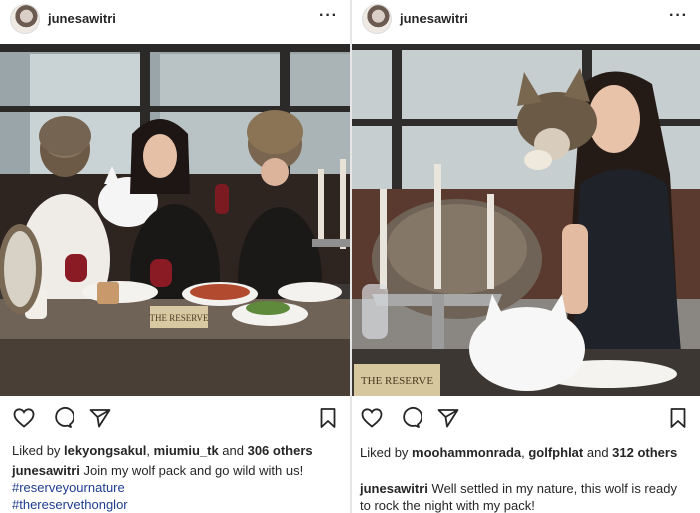 This screenshot has height=513, width=700. What do you see at coordinates (186, 450) in the screenshot?
I see `liked-user-link: miumiu_tk` at bounding box center [186, 450].